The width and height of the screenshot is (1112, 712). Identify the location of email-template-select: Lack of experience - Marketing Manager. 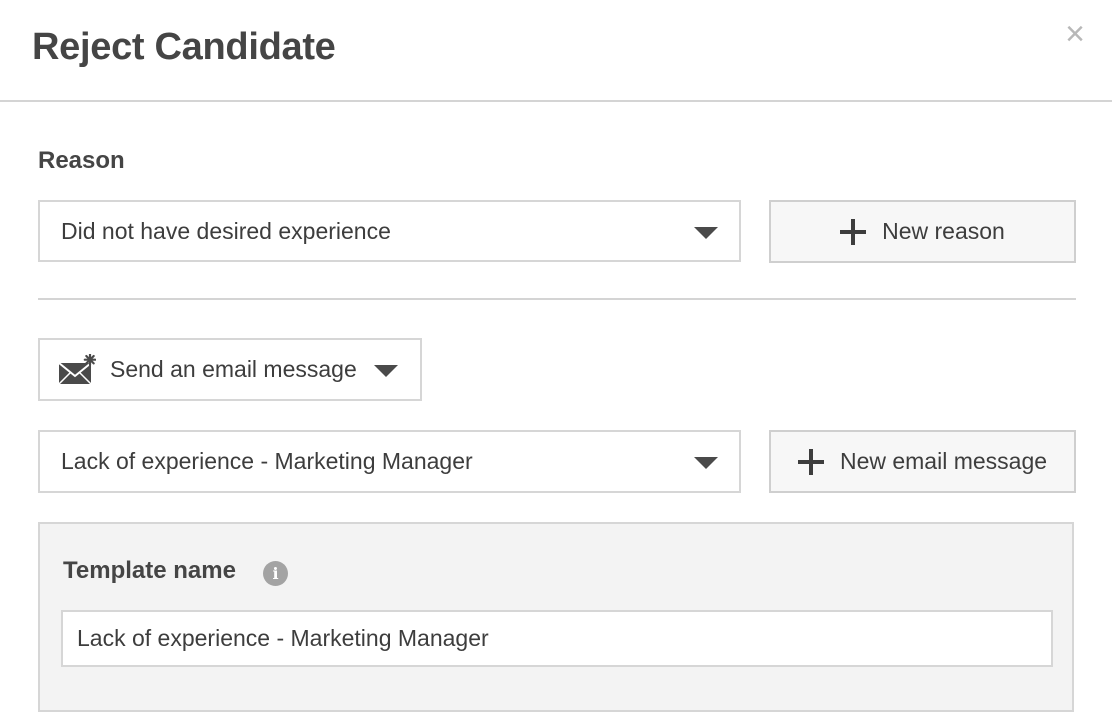
(389, 461).